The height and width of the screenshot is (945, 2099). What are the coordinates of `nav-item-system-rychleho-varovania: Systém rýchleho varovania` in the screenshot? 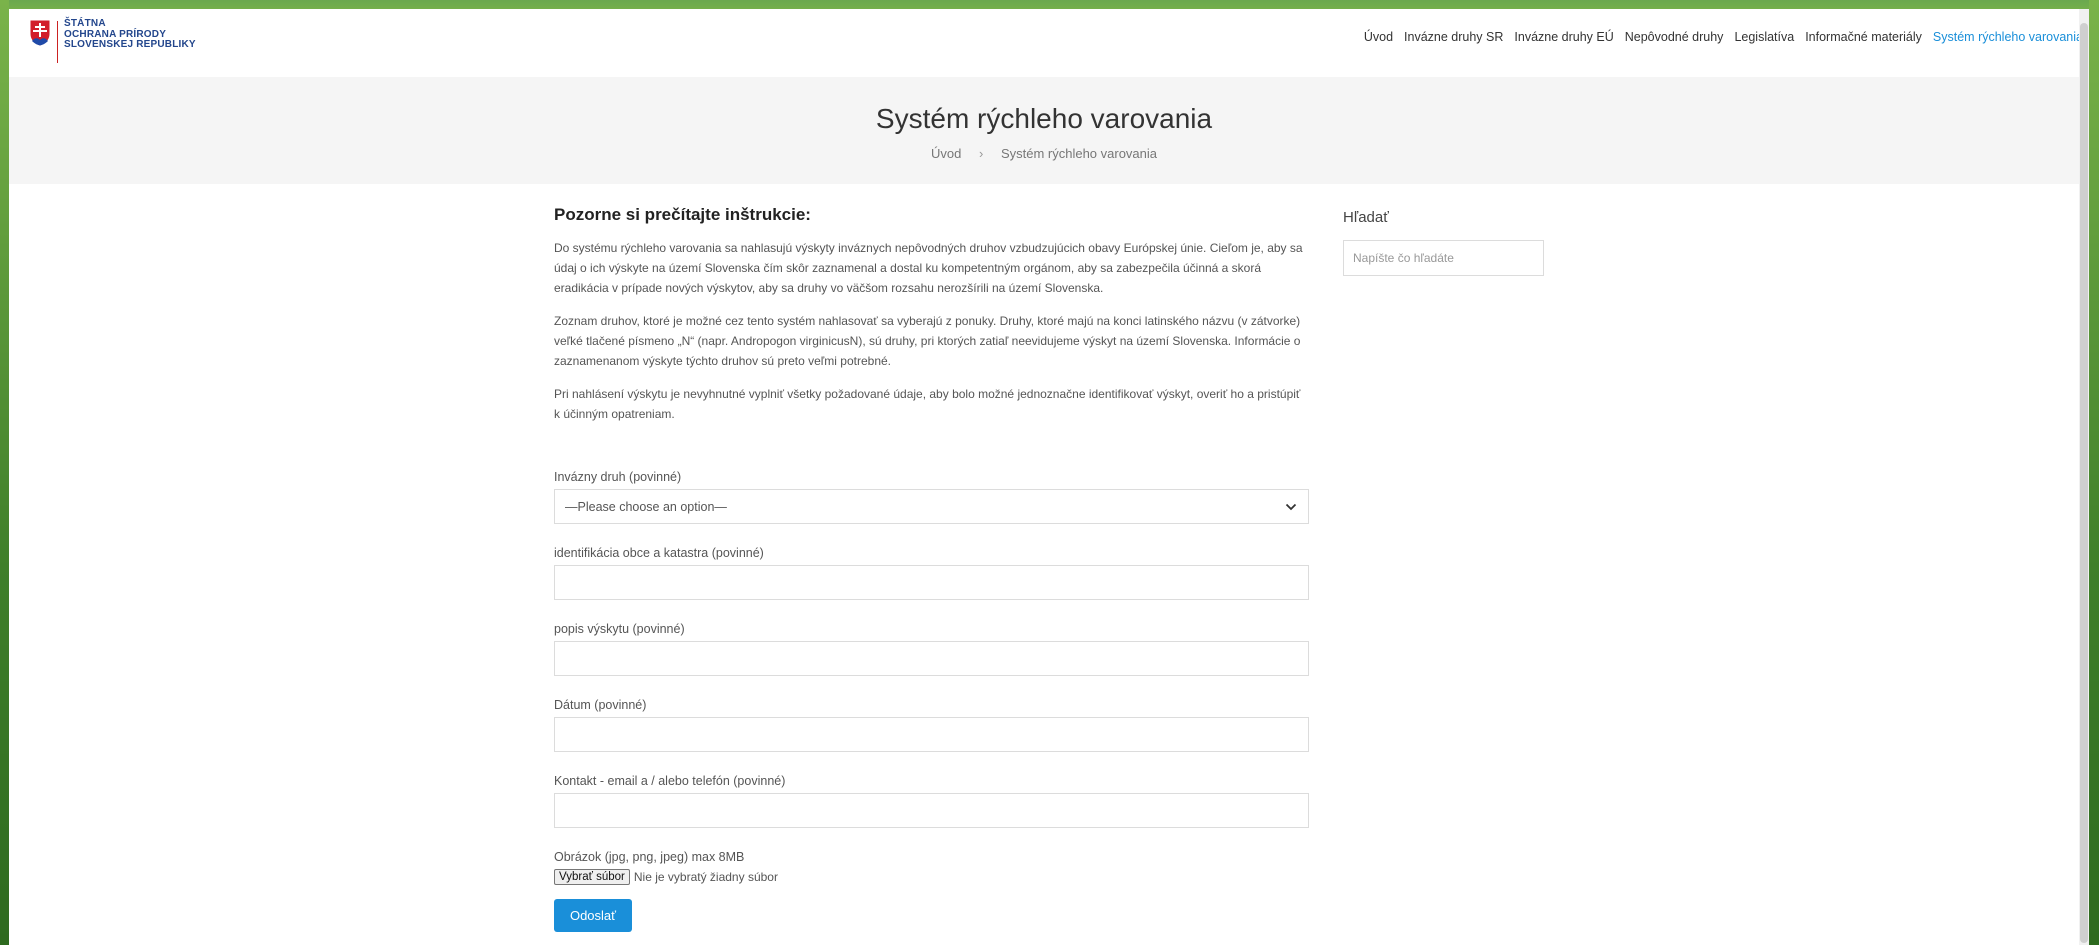 It's located at (2008, 37).